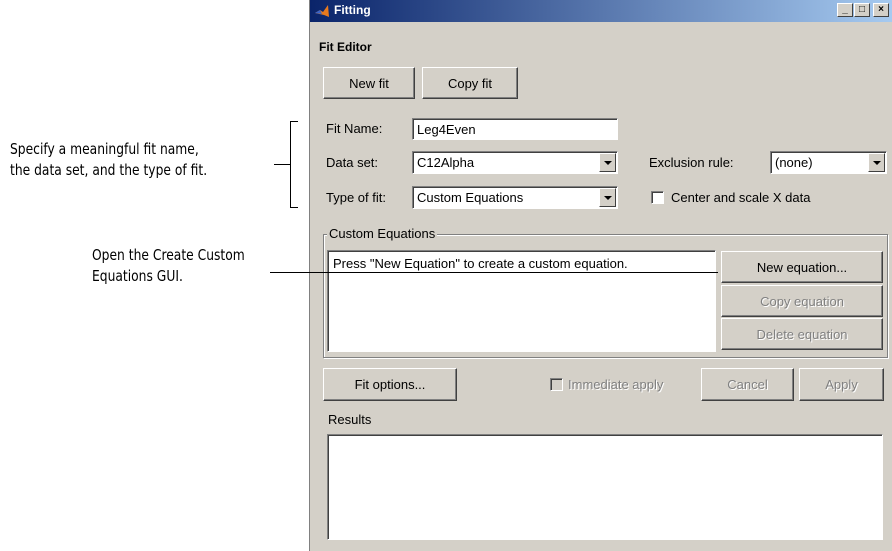  What do you see at coordinates (802, 301) in the screenshot?
I see `copy-equation-button: Copy equation` at bounding box center [802, 301].